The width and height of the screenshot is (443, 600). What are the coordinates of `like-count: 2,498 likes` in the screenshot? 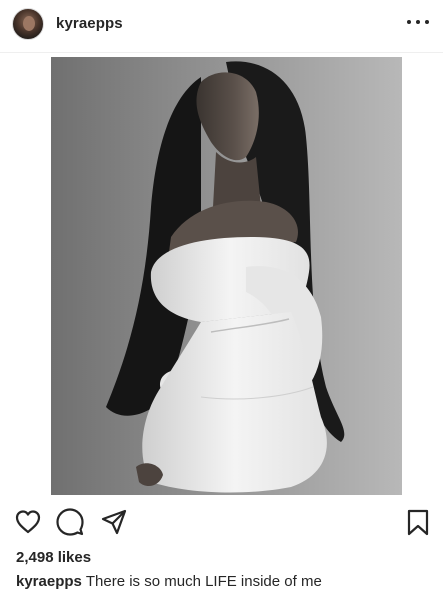 It's located at (53, 557).